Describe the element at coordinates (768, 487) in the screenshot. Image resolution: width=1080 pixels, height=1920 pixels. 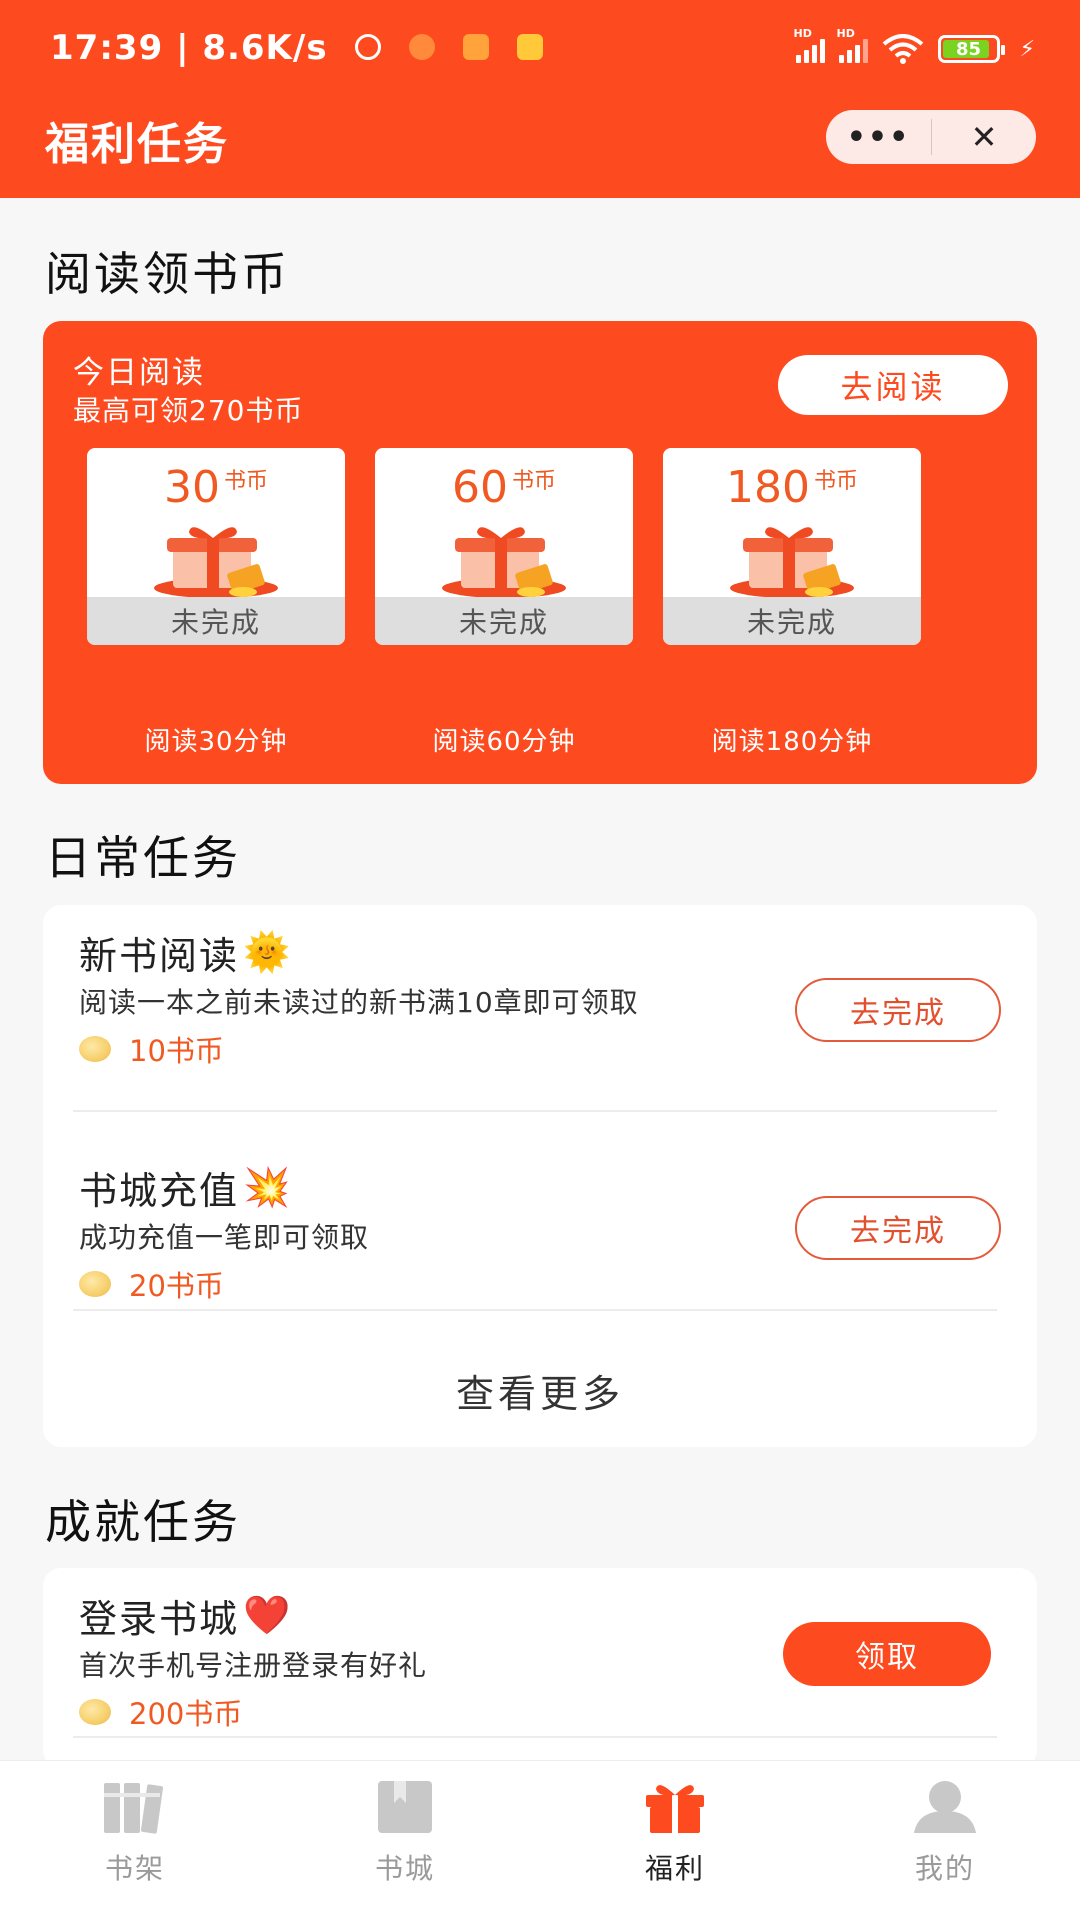
I see `reward-amount: 180` at that location.